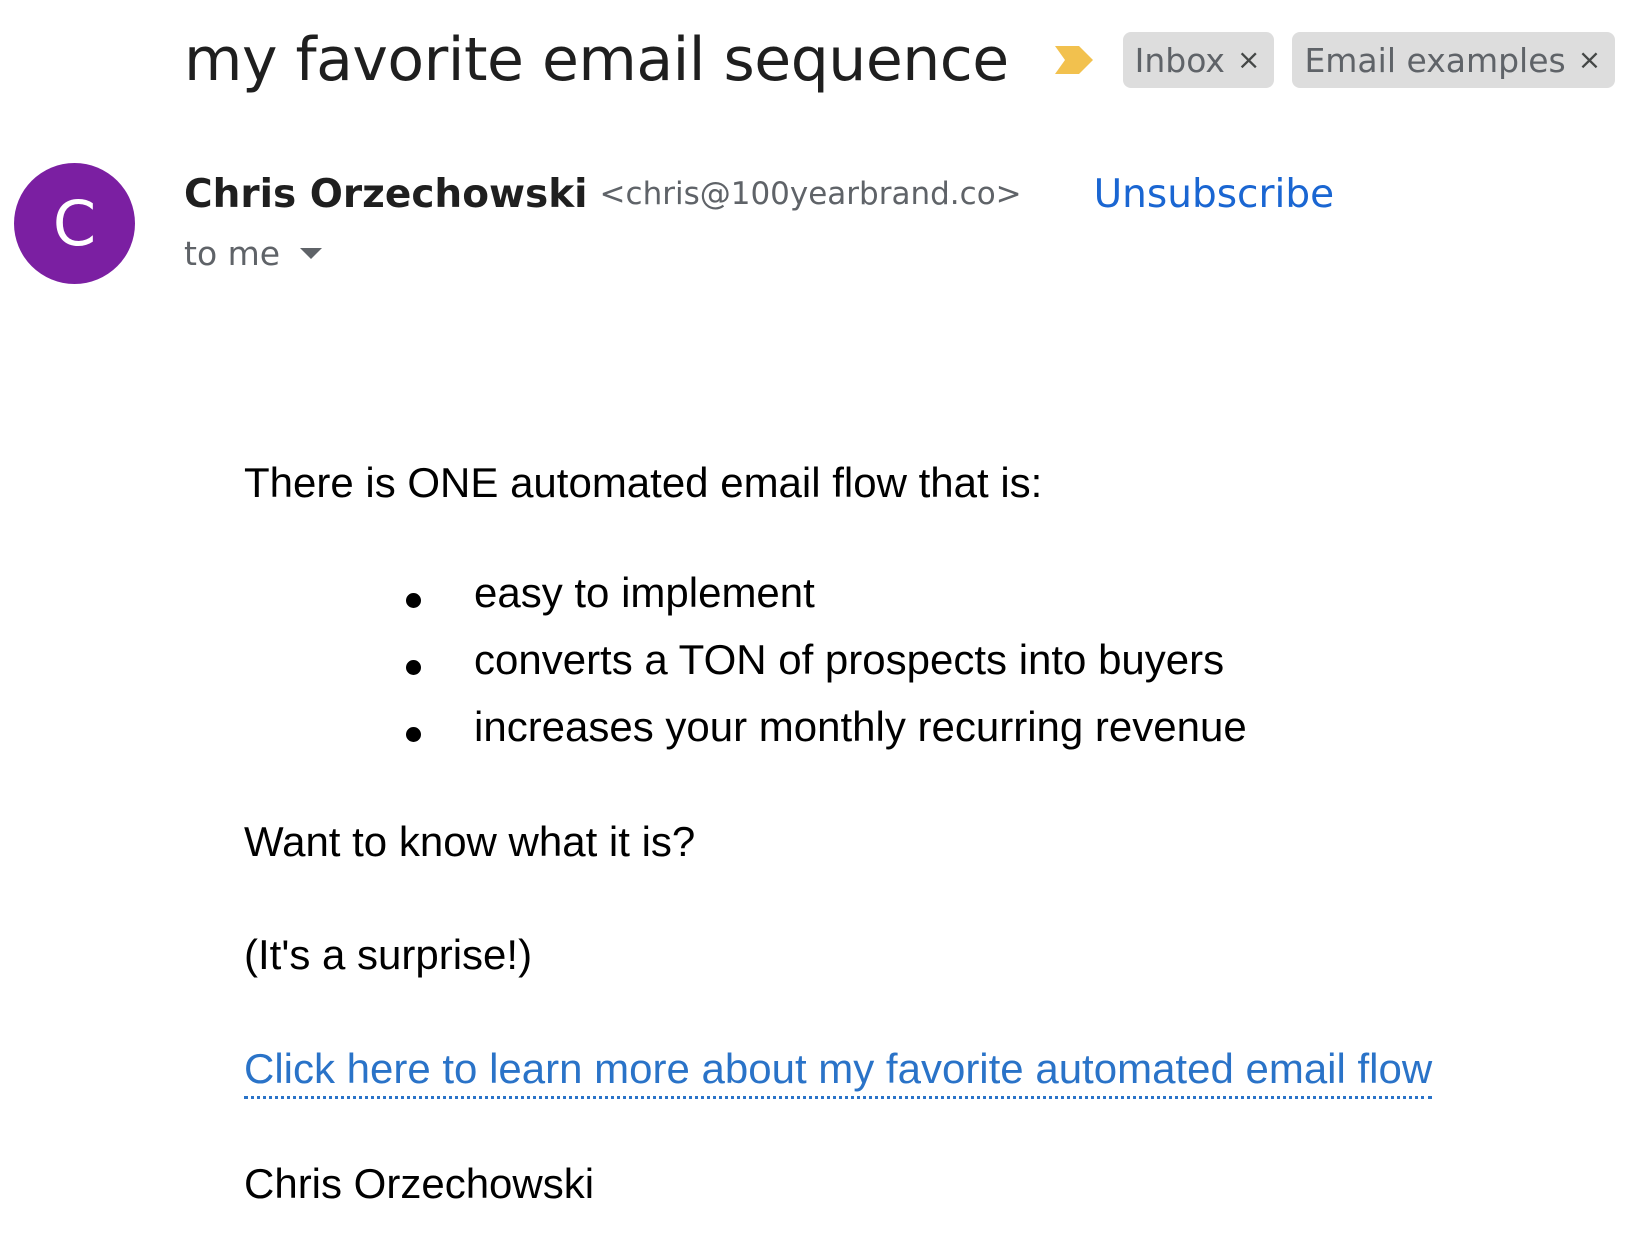 This screenshot has height=1234, width=1630. I want to click on list-item-text: increases your monthly recurring revenue, so click(860, 726).